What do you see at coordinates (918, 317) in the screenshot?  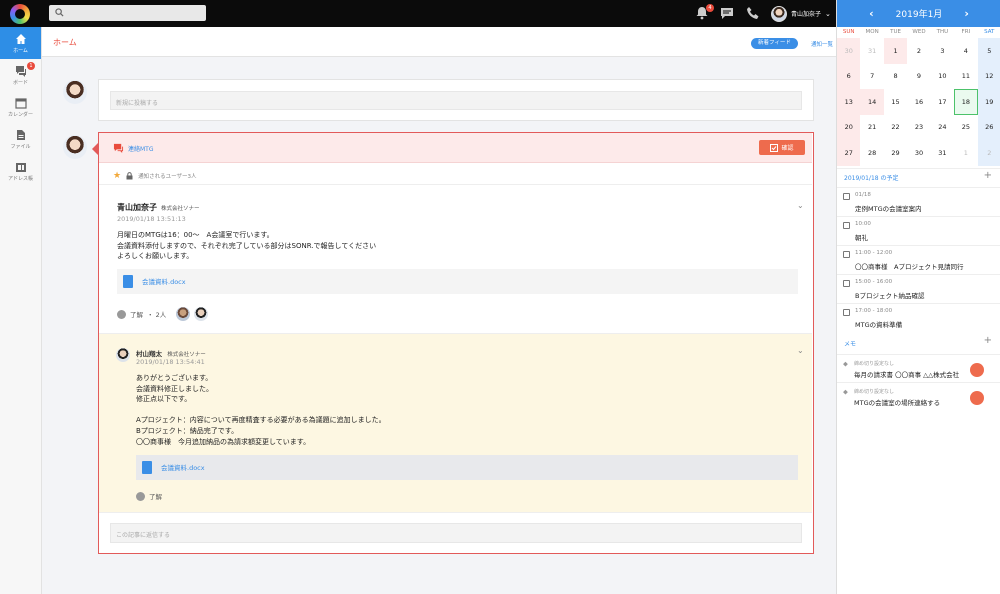 I see `schedule-item: 17:00 - 18:00 MTGの資料準備` at bounding box center [918, 317].